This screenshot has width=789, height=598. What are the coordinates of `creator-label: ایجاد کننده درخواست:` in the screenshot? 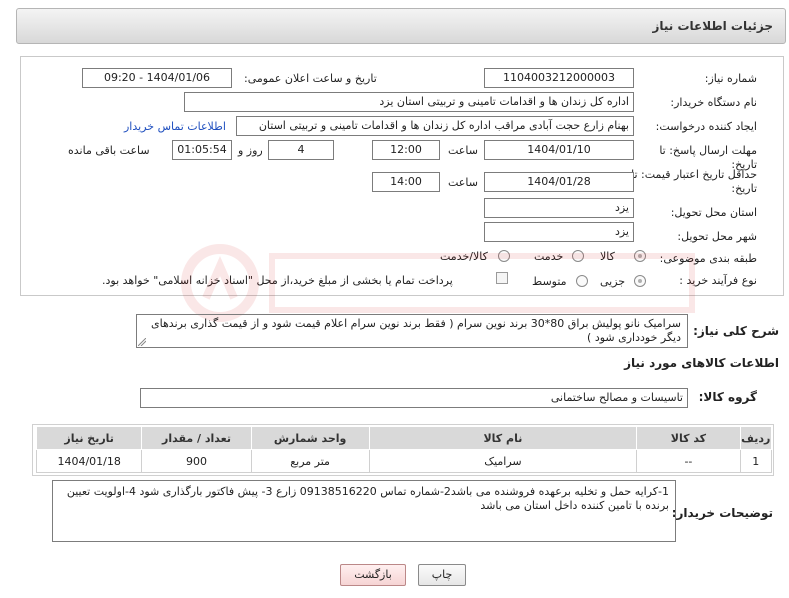 It's located at (706, 126).